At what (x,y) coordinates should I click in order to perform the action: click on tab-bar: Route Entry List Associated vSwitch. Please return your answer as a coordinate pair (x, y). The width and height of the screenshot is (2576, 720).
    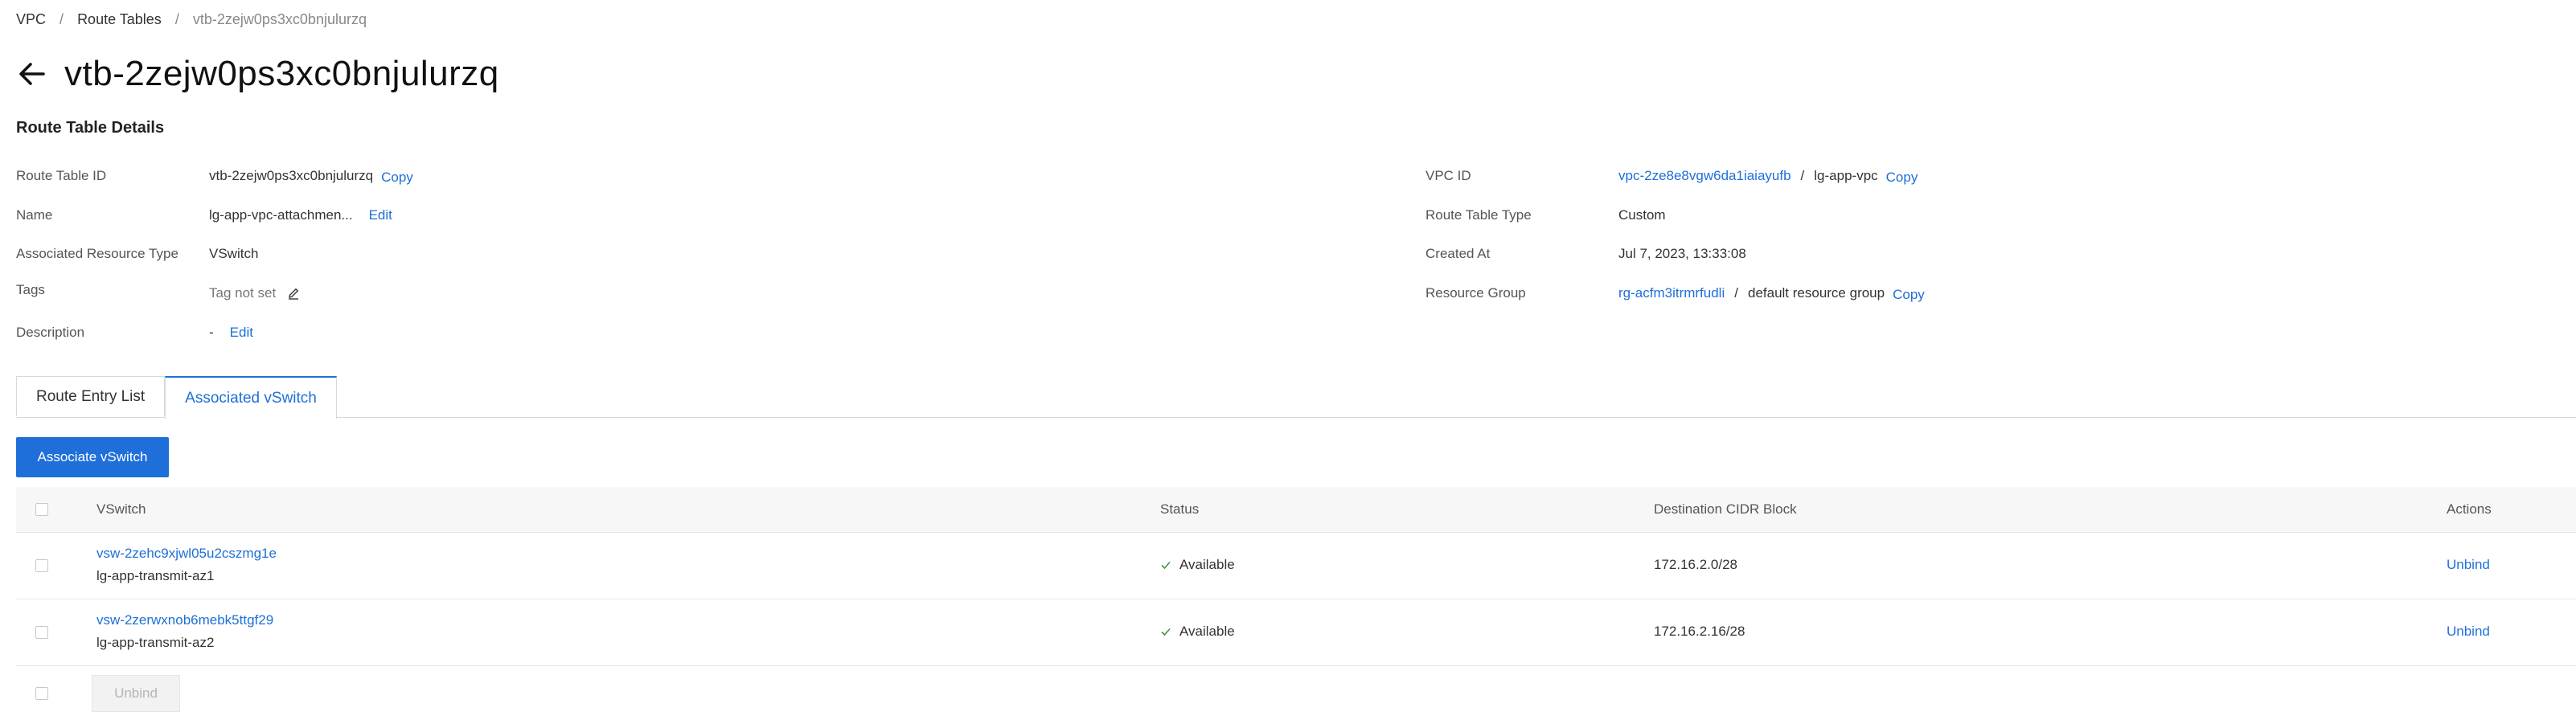
    Looking at the image, I should click on (176, 398).